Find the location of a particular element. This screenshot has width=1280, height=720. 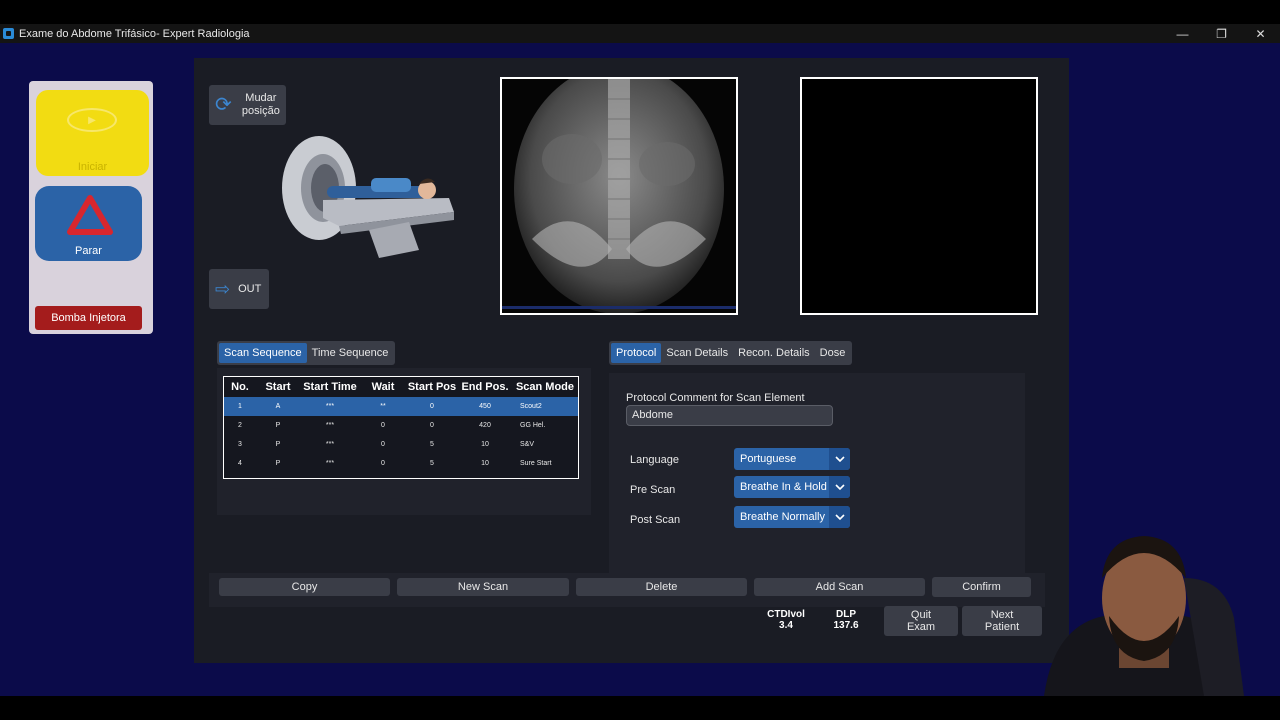

table-row: 4 P *** 0 5 10 Sure Start is located at coordinates (401, 463).